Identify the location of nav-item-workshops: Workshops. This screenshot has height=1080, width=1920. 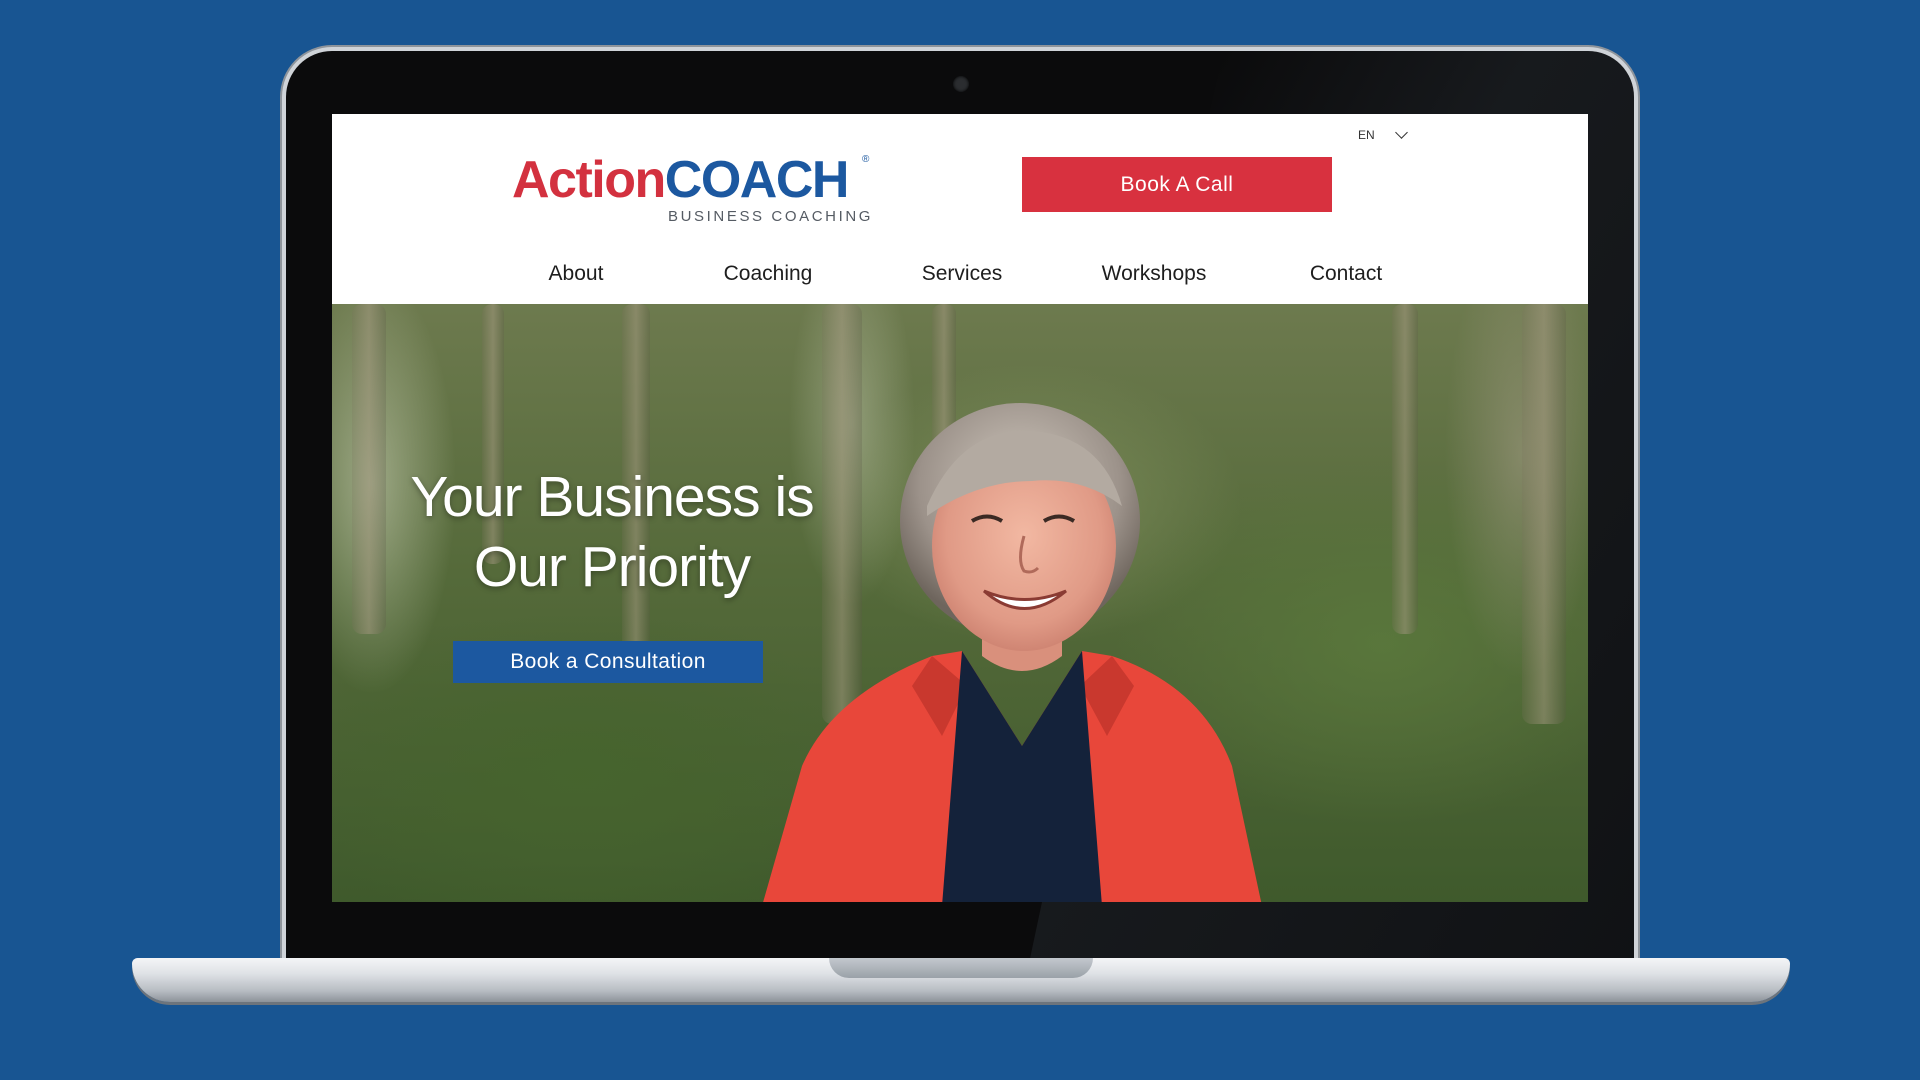
(1154, 274).